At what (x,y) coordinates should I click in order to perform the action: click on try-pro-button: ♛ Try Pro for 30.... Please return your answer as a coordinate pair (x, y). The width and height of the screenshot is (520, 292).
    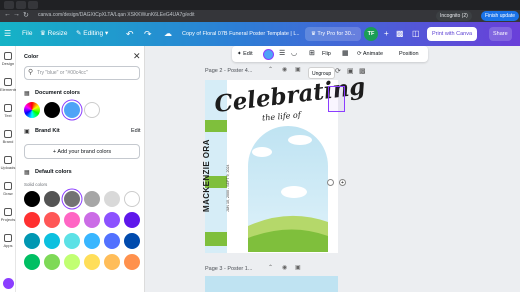
    Looking at the image, I should click on (333, 34).